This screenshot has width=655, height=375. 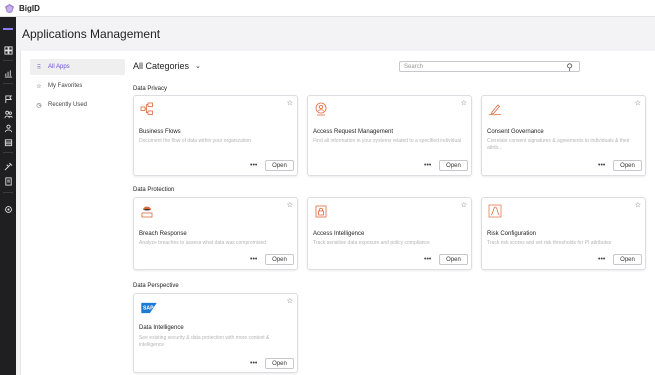 What do you see at coordinates (9, 8) in the screenshot?
I see `bigid-logo-icon` at bounding box center [9, 8].